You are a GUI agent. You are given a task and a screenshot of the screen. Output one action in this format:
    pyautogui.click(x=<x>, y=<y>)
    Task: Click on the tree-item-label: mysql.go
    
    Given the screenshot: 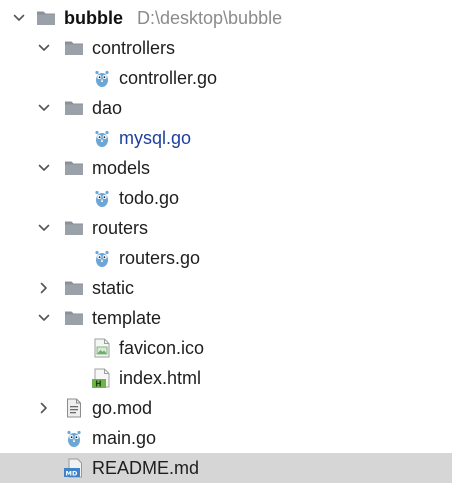 What is the action you would take?
    pyautogui.click(x=155, y=138)
    